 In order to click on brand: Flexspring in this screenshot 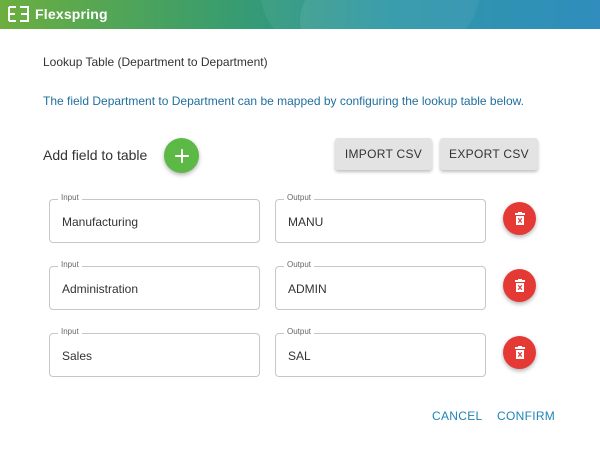, I will do `click(57, 14)`.